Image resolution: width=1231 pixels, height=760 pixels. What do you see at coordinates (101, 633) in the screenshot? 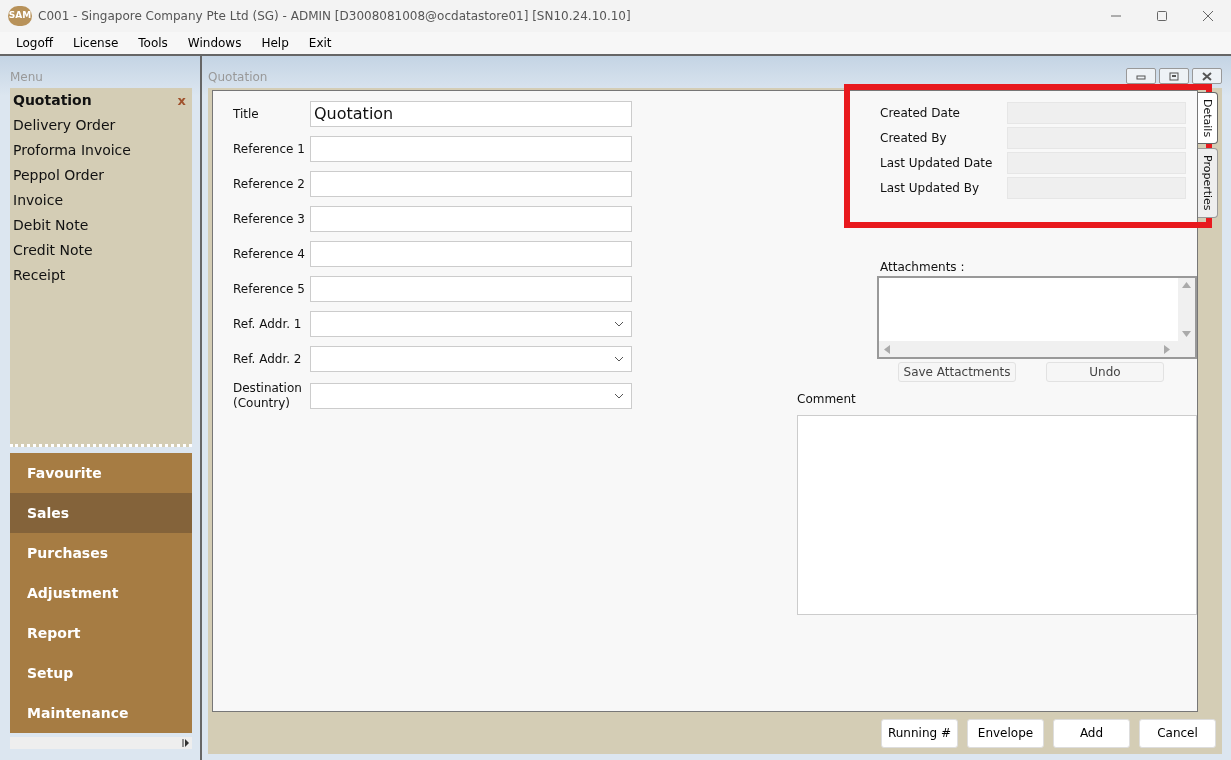
I see `module-group: Report` at bounding box center [101, 633].